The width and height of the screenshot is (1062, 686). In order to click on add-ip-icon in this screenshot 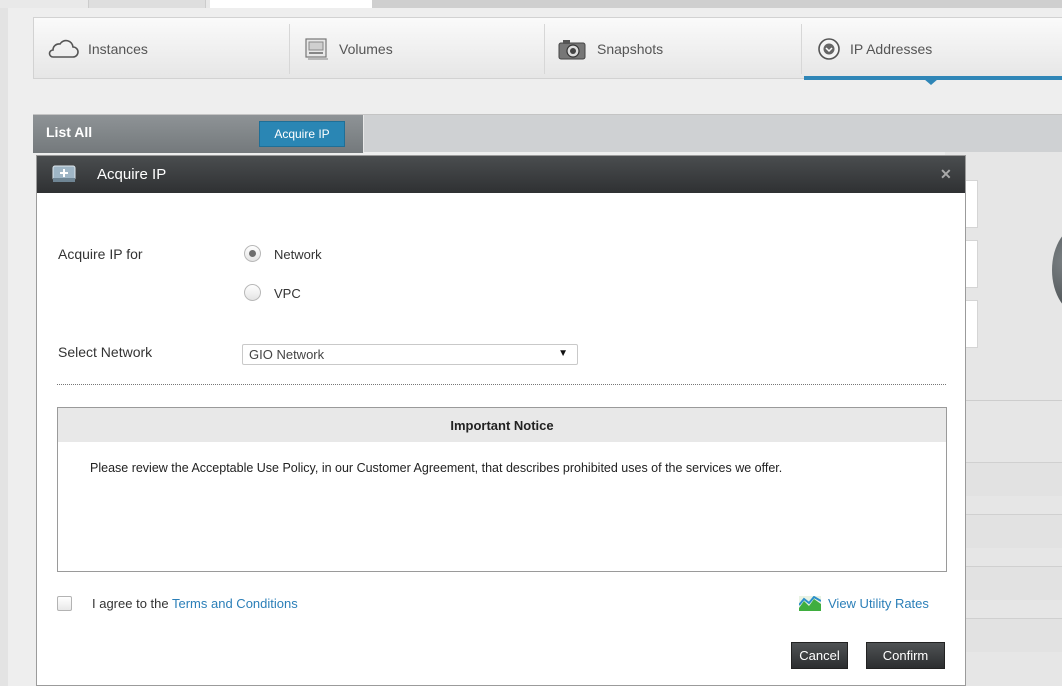, I will do `click(64, 174)`.